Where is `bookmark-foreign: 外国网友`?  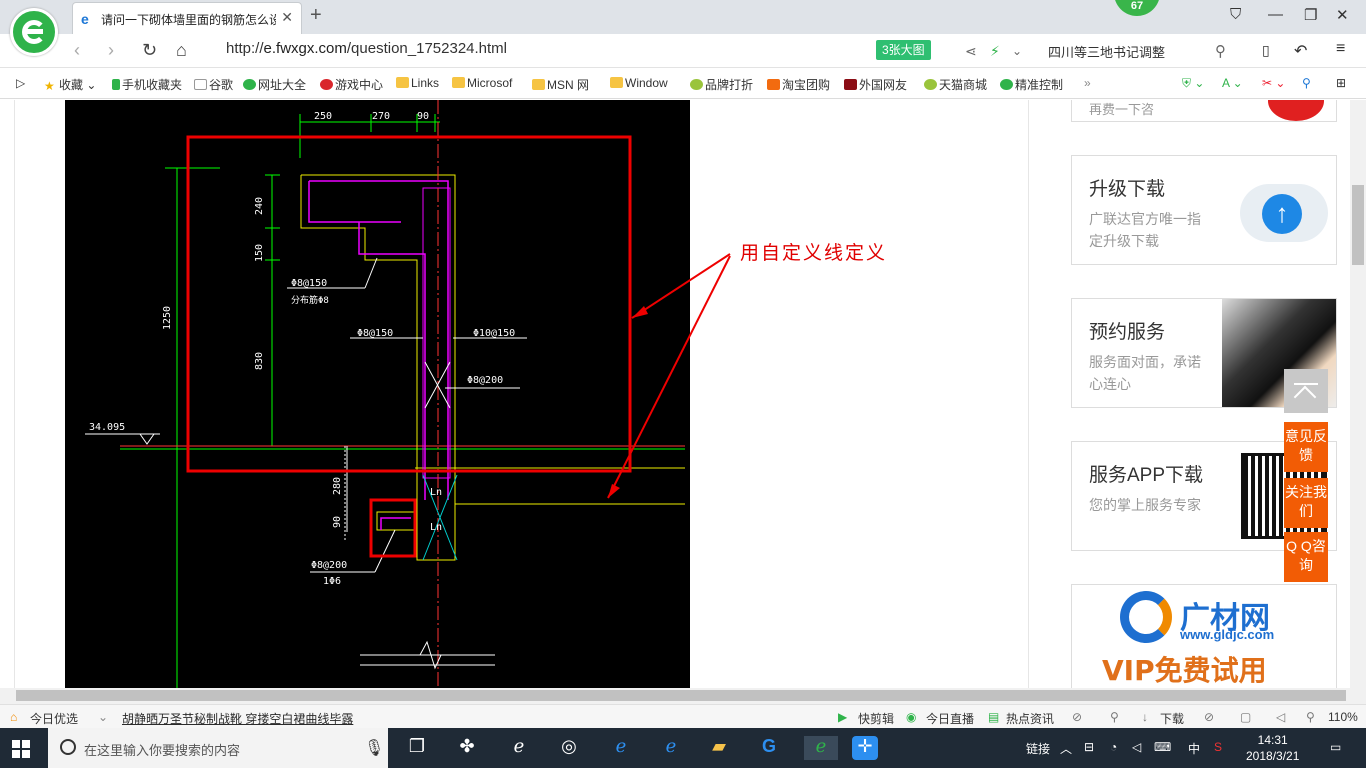
bookmark-foreign: 外国网友 is located at coordinates (875, 84).